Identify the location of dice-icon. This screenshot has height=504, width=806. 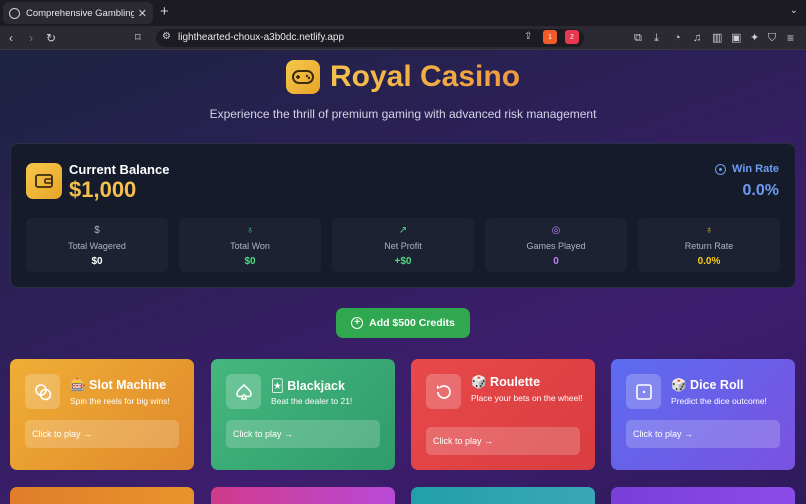
(643, 391).